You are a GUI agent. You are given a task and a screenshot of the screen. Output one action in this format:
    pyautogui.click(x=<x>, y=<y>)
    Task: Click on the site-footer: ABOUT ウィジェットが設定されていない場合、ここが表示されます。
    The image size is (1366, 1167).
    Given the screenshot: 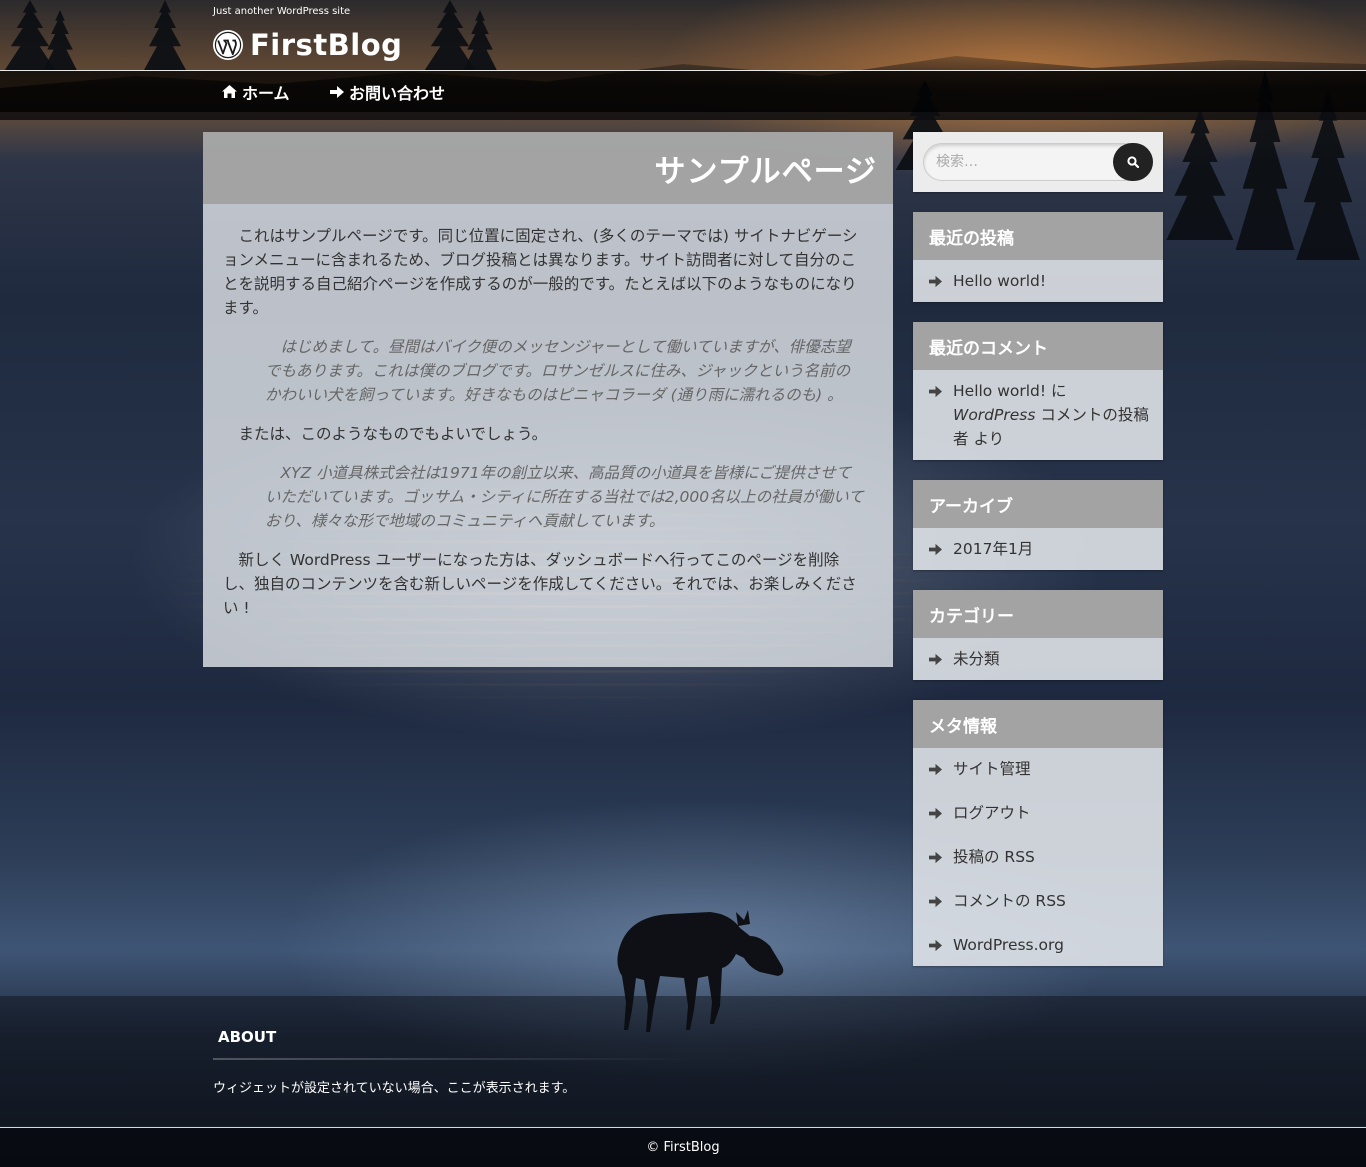 What is the action you would take?
    pyautogui.click(x=683, y=1061)
    